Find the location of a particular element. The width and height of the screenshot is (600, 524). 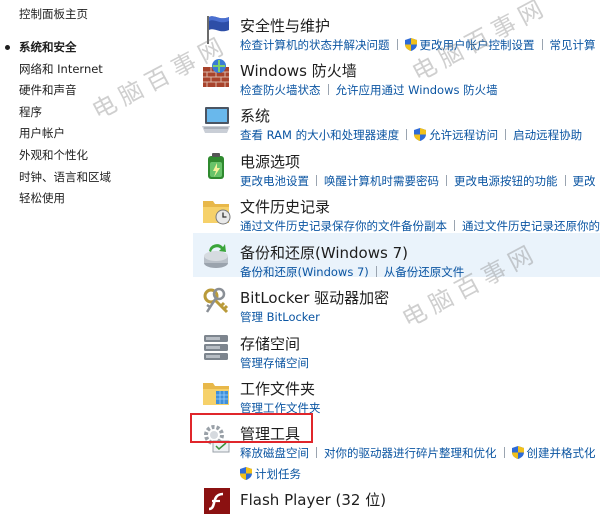

link-power-more: 更改 is located at coordinates (584, 181).